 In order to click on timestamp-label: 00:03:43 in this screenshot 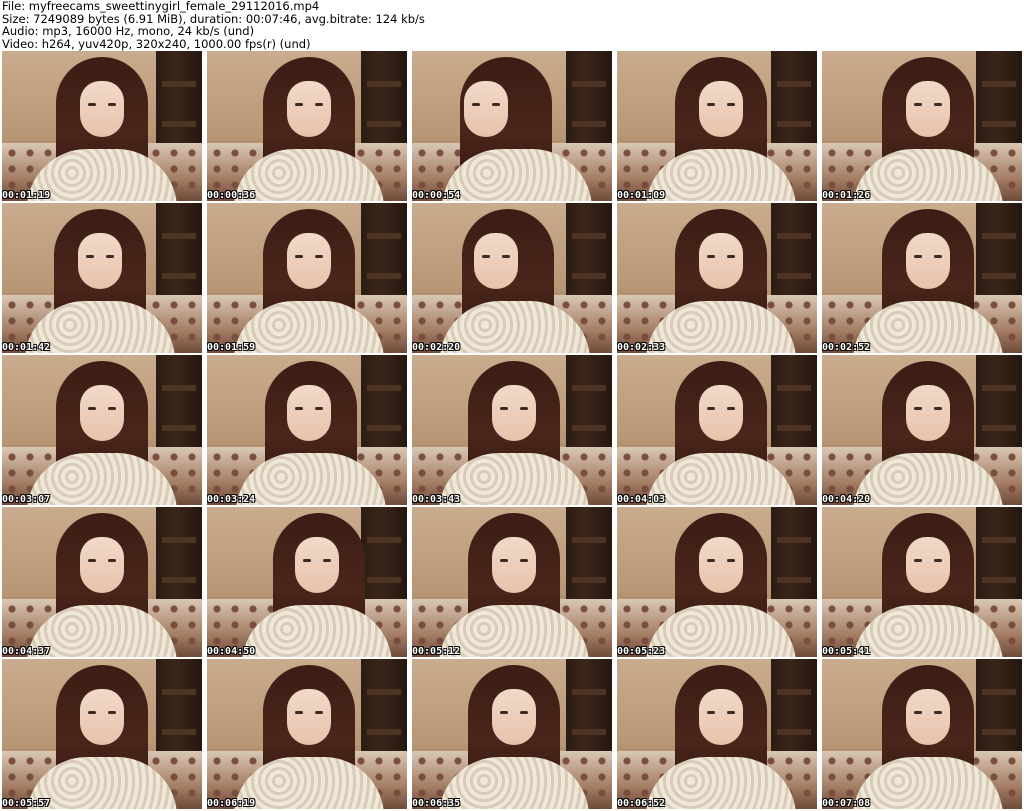, I will do `click(436, 499)`.